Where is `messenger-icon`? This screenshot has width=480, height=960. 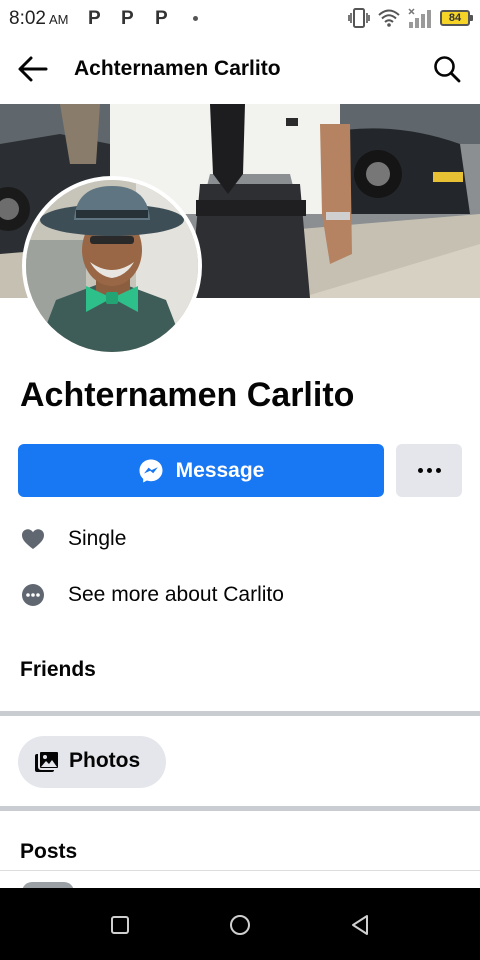 messenger-icon is located at coordinates (151, 470).